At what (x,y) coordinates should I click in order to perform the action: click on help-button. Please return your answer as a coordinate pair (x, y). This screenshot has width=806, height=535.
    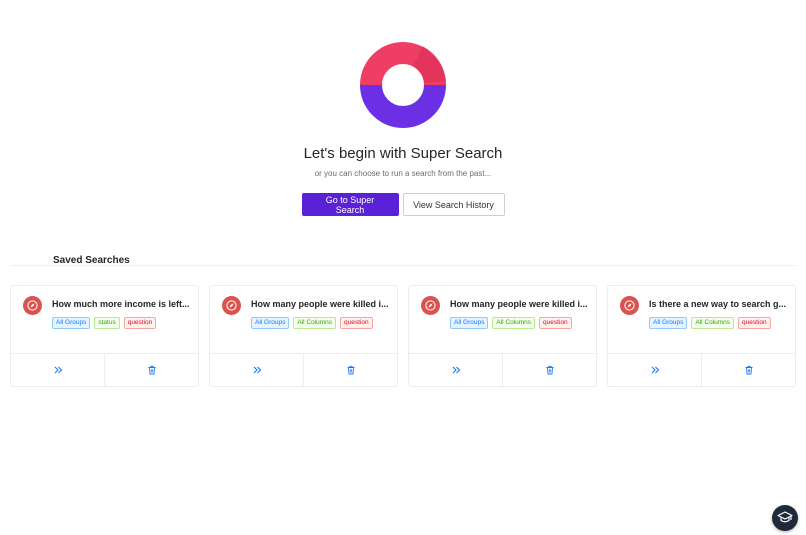
    Looking at the image, I should click on (785, 518).